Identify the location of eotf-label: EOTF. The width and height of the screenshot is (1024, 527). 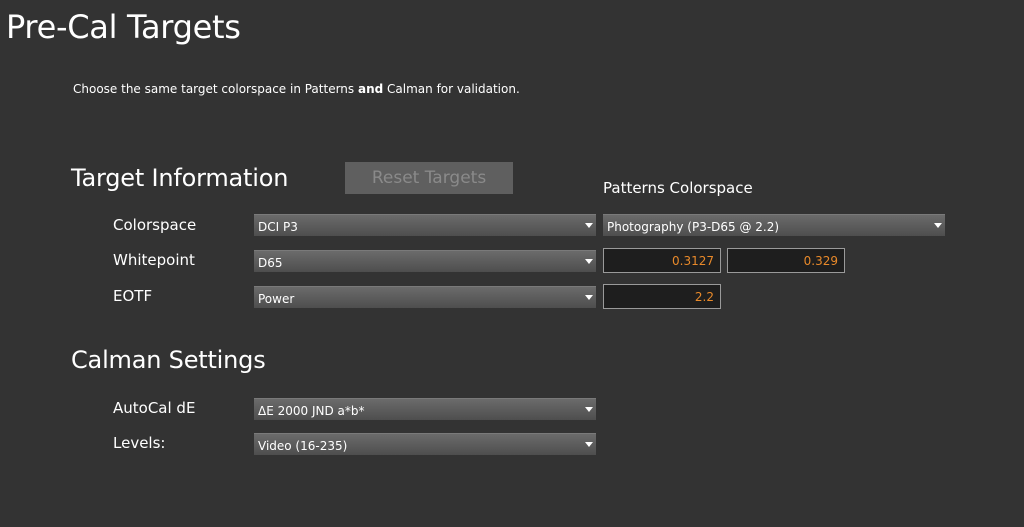
(133, 296).